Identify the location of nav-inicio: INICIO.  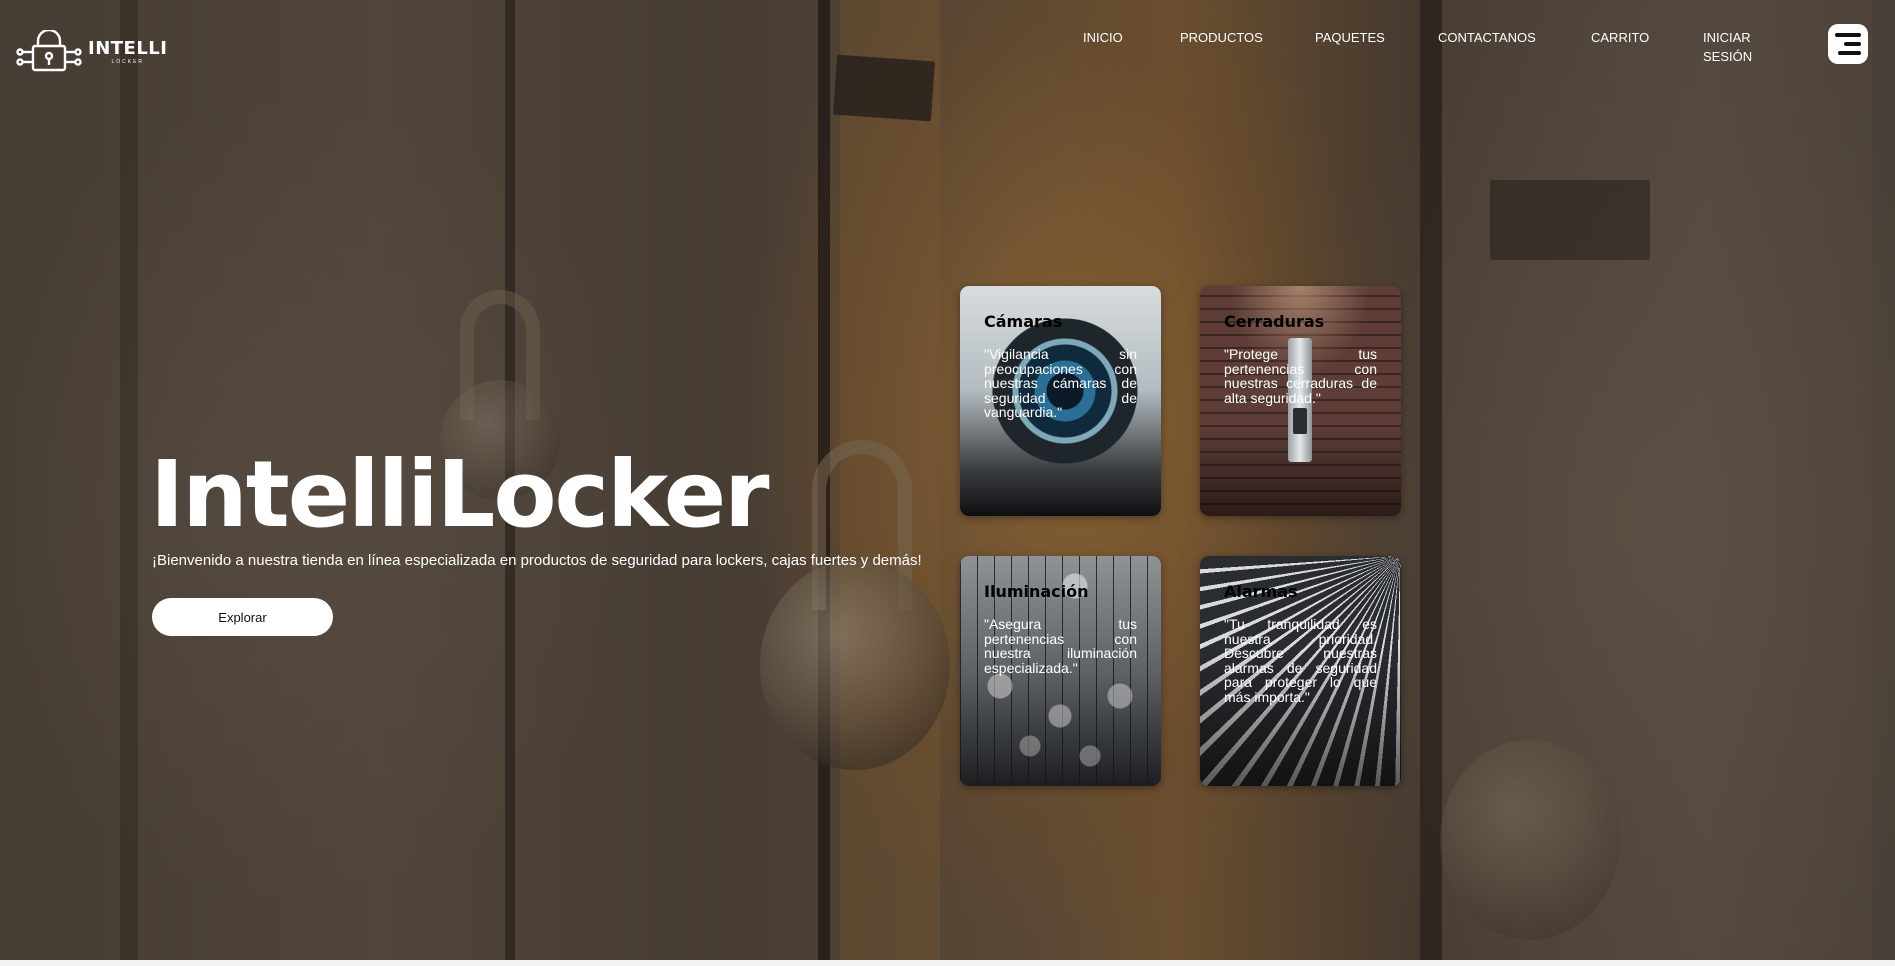
(1103, 37).